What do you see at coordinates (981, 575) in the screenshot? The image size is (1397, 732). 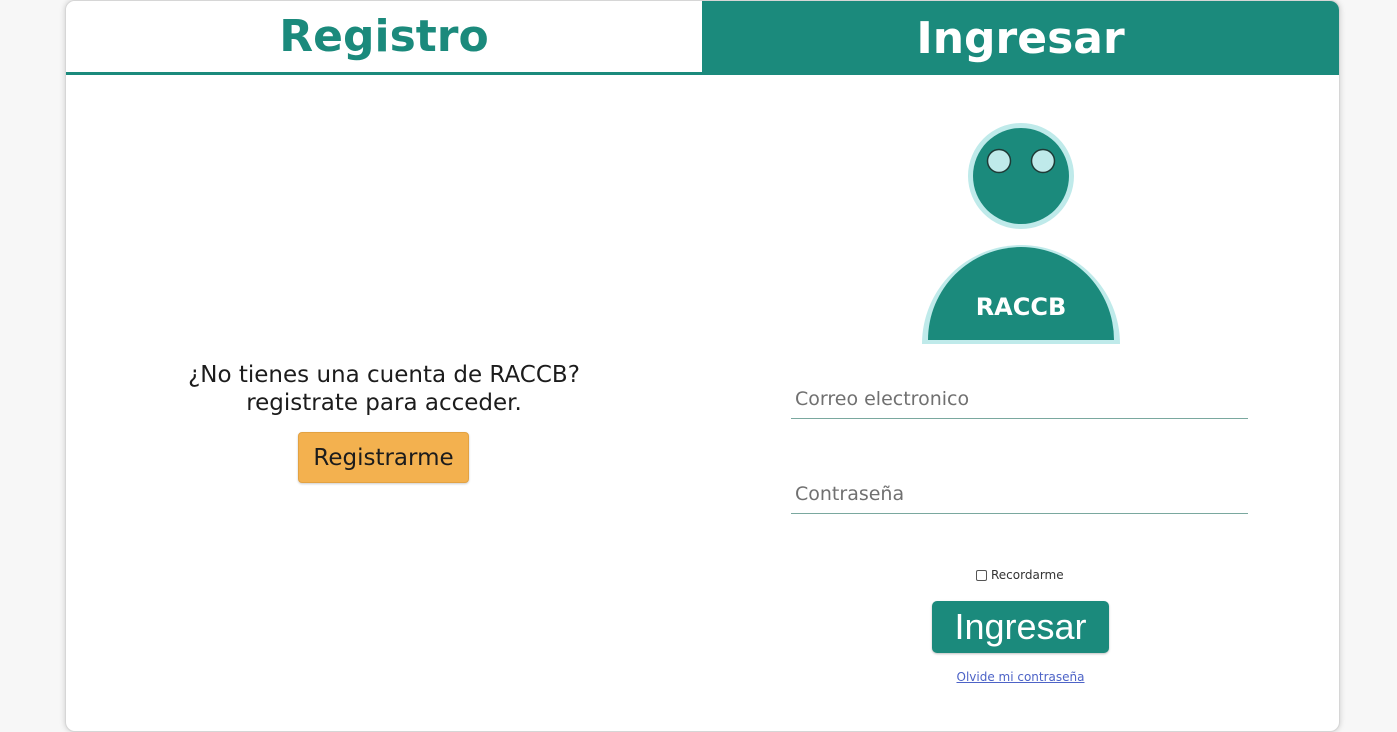 I see `remember-checkbox` at bounding box center [981, 575].